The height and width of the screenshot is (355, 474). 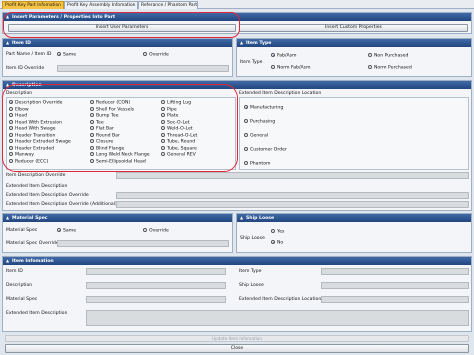 What do you see at coordinates (36, 175) in the screenshot?
I see `item-description-override-label: Item Description Override` at bounding box center [36, 175].